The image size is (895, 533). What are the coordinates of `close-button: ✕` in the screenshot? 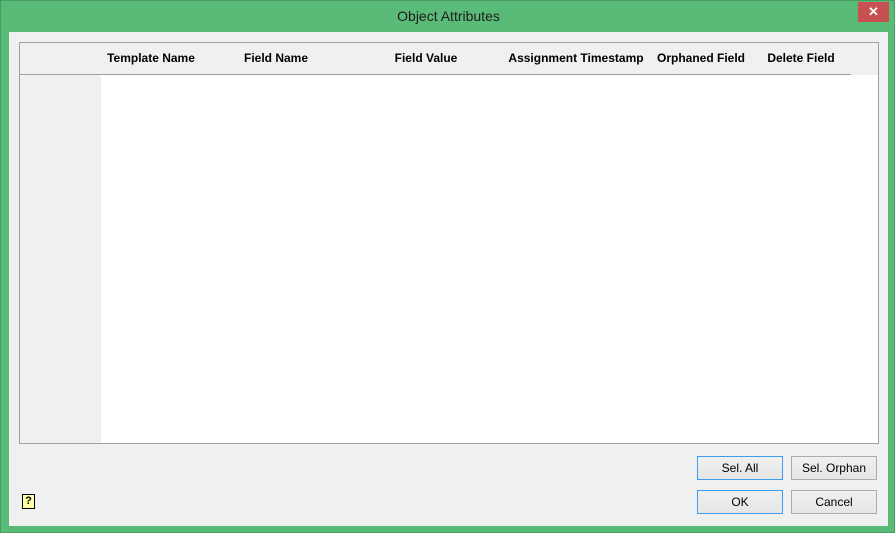 It's located at (873, 12).